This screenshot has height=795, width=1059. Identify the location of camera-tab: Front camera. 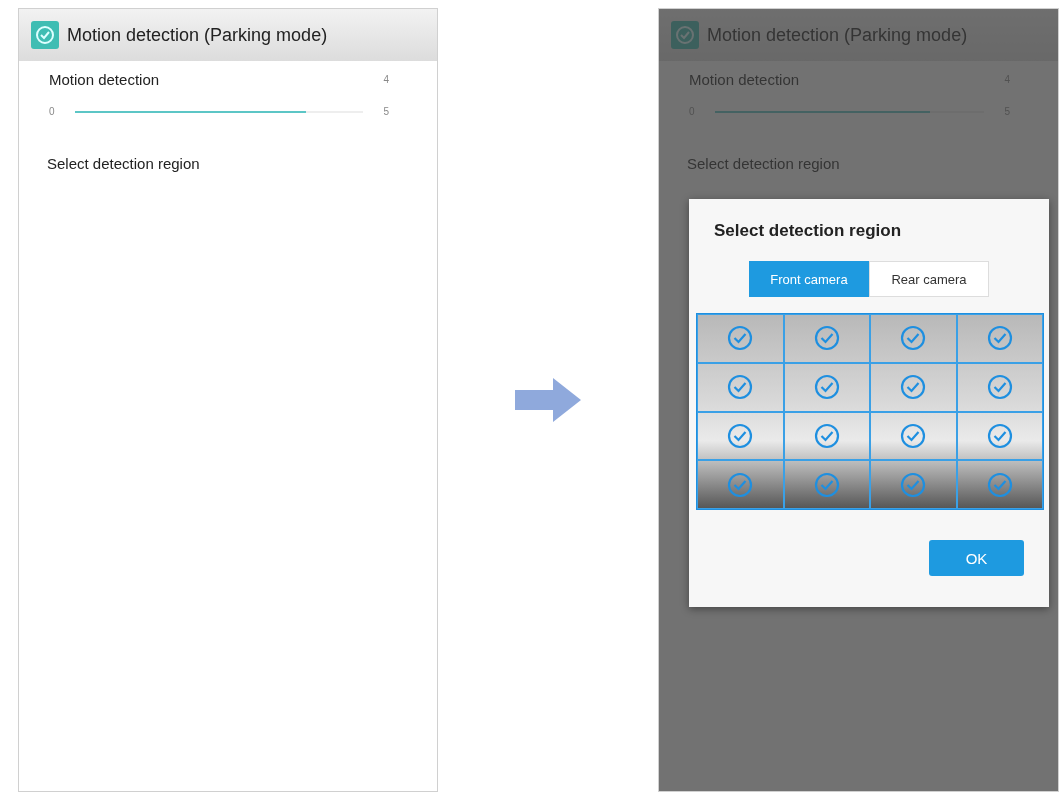
(809, 279).